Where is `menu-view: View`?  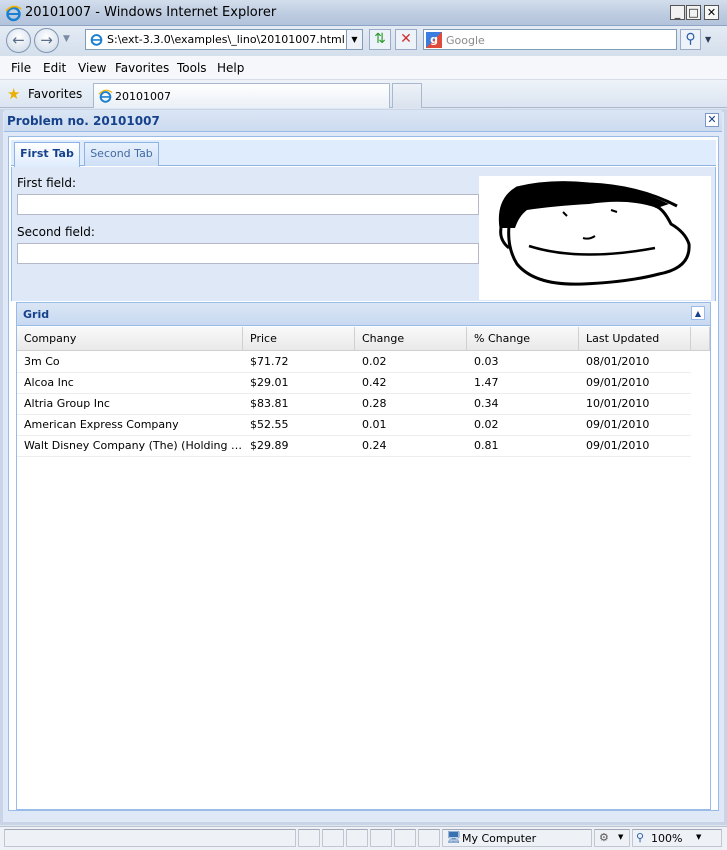 menu-view: View is located at coordinates (92, 68).